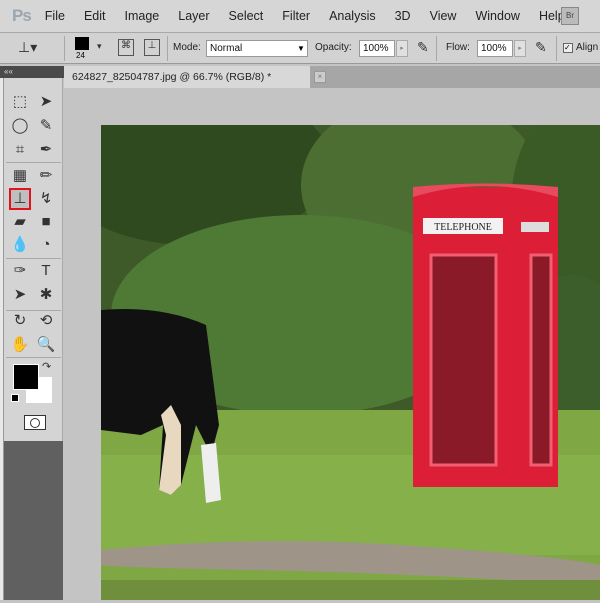  Describe the element at coordinates (126, 47) in the screenshot. I see `brush-panel-icon: ⌘` at that location.